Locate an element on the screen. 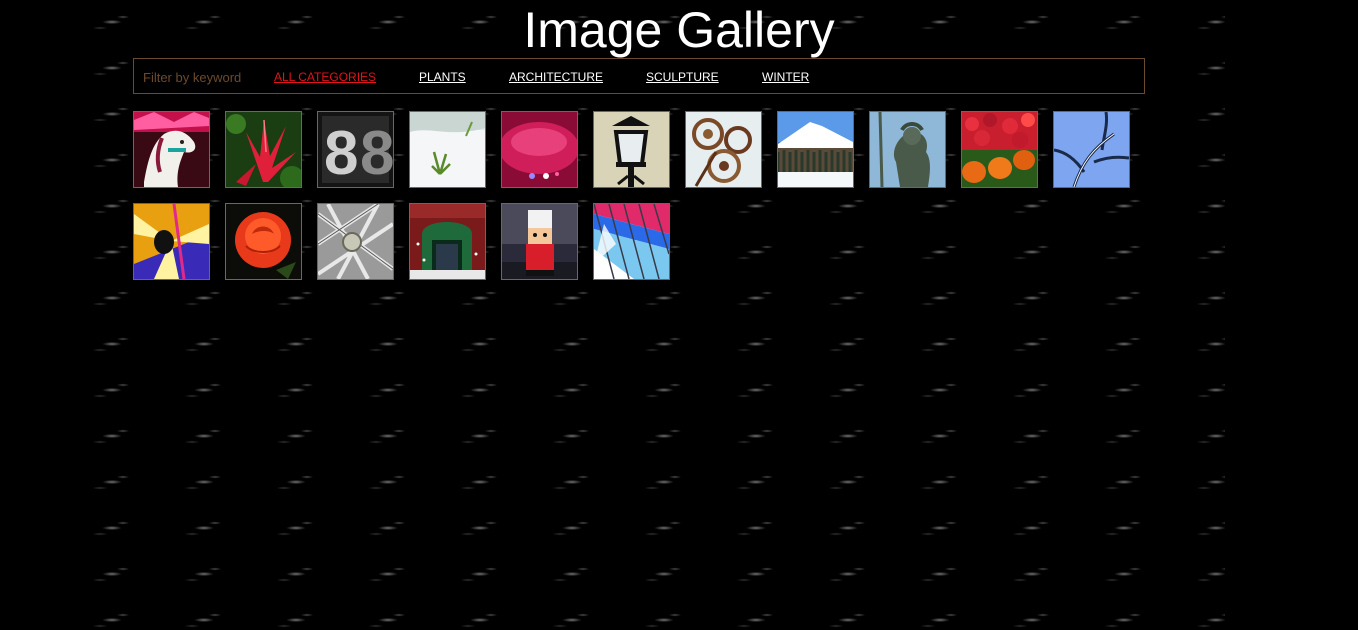 Image resolution: width=1358 pixels, height=630 pixels. thumbnail-metal-flower-sculpture is located at coordinates (723, 149).